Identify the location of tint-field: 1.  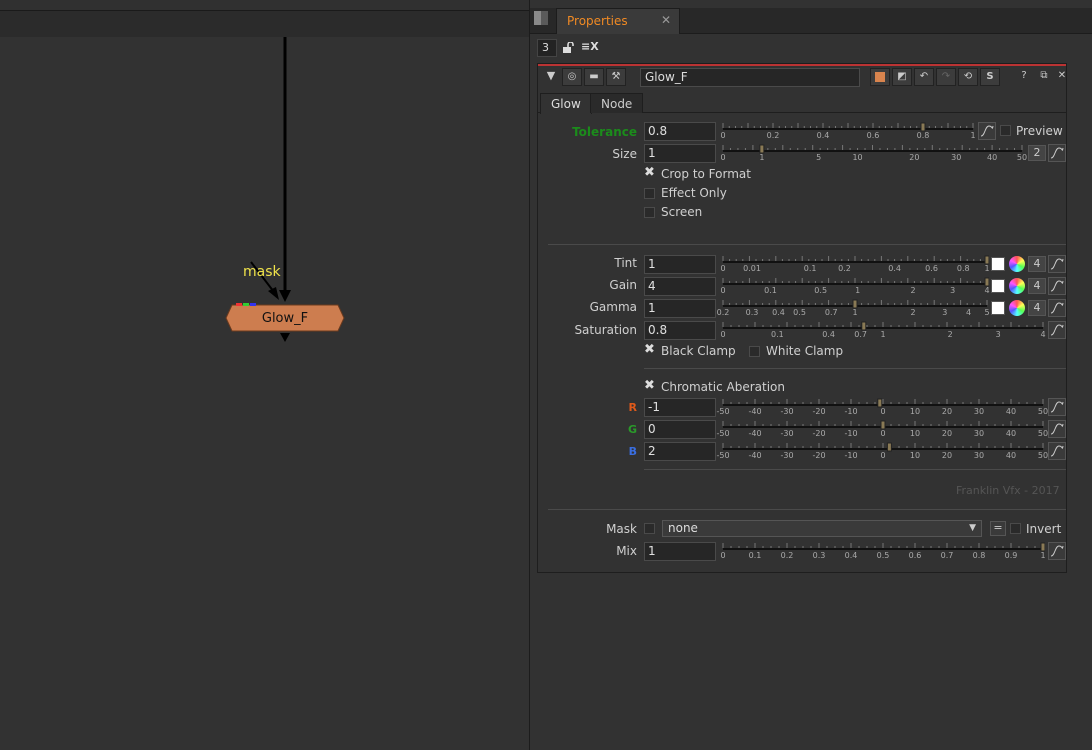
(680, 264).